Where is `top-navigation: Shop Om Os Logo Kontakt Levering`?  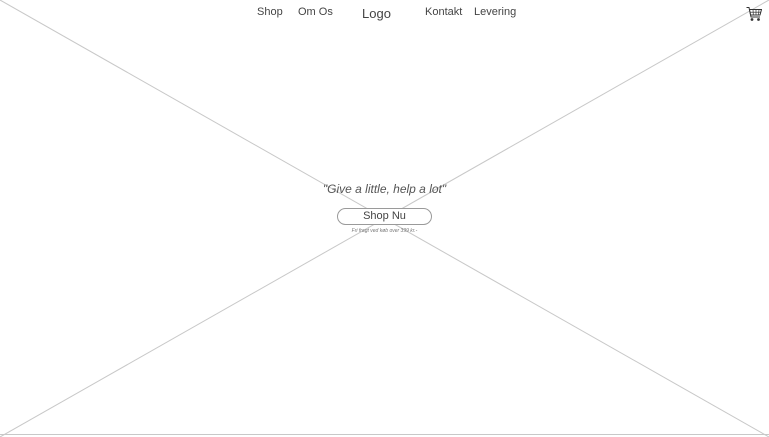
top-navigation: Shop Om Os Logo Kontakt Levering is located at coordinates (384, 14).